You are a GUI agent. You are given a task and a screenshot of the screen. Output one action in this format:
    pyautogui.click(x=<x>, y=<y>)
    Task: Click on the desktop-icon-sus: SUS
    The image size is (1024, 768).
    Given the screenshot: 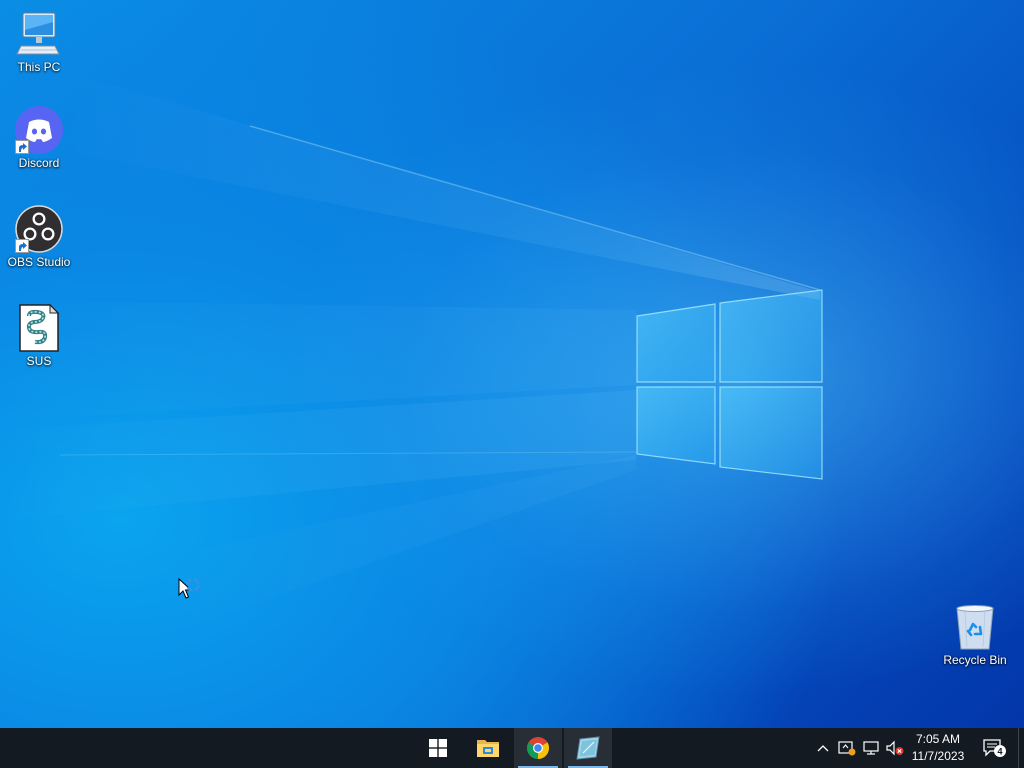 What is the action you would take?
    pyautogui.click(x=39, y=335)
    